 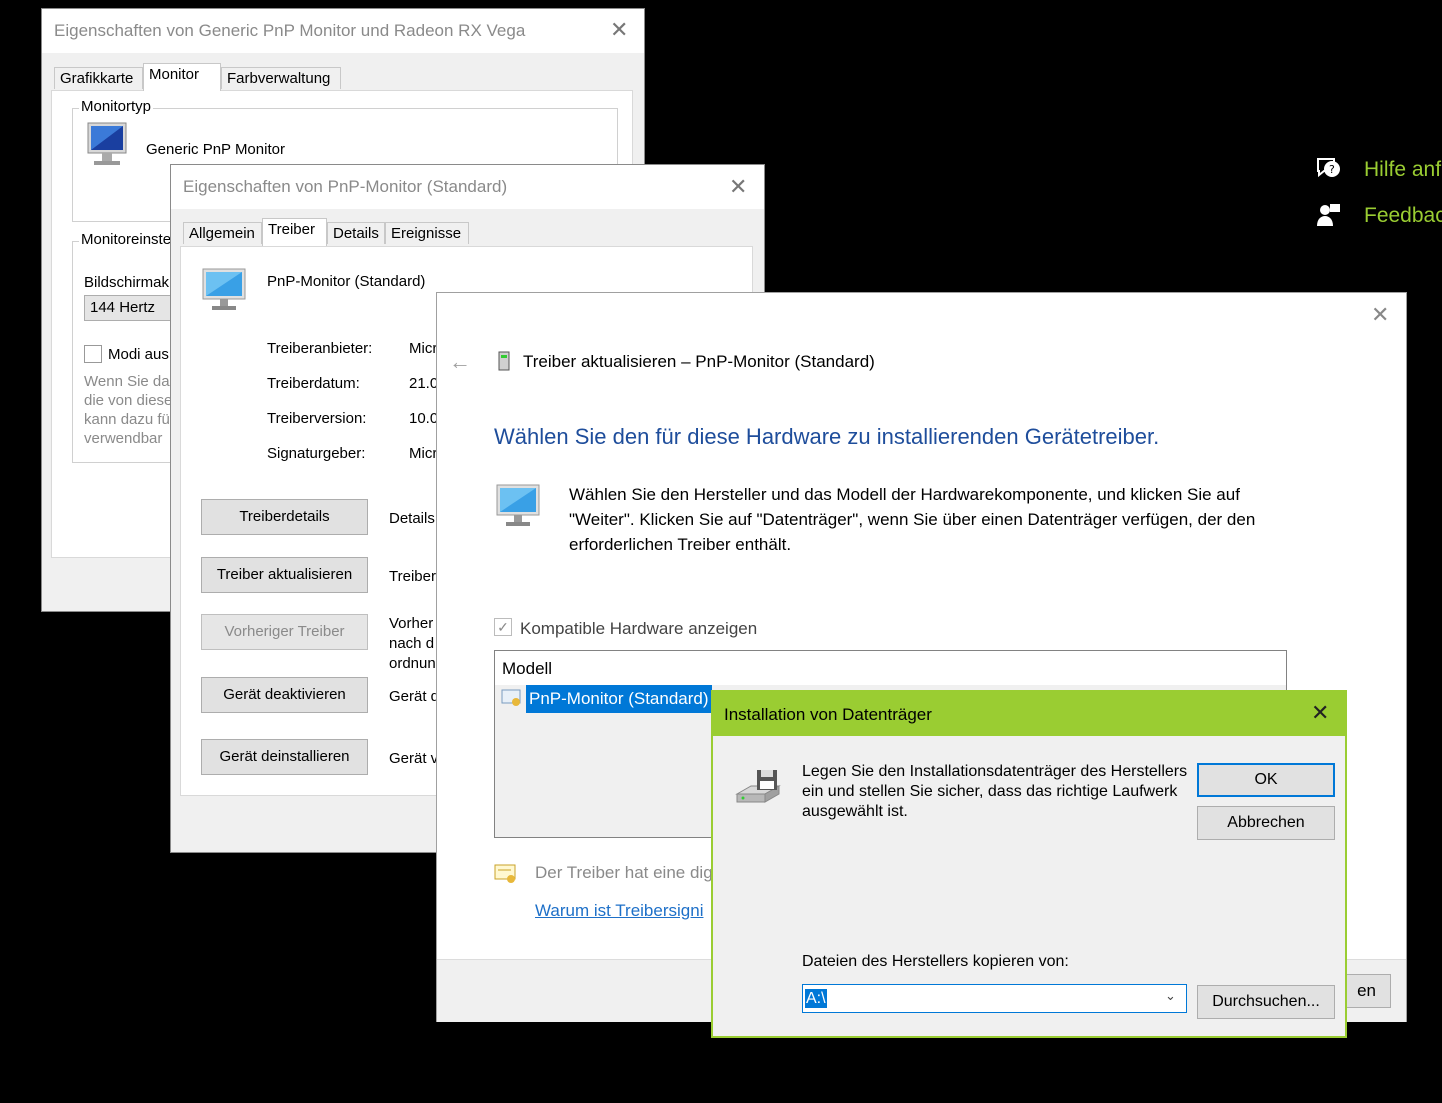 What do you see at coordinates (412, 643) in the screenshot?
I see `button-description: nach d` at bounding box center [412, 643].